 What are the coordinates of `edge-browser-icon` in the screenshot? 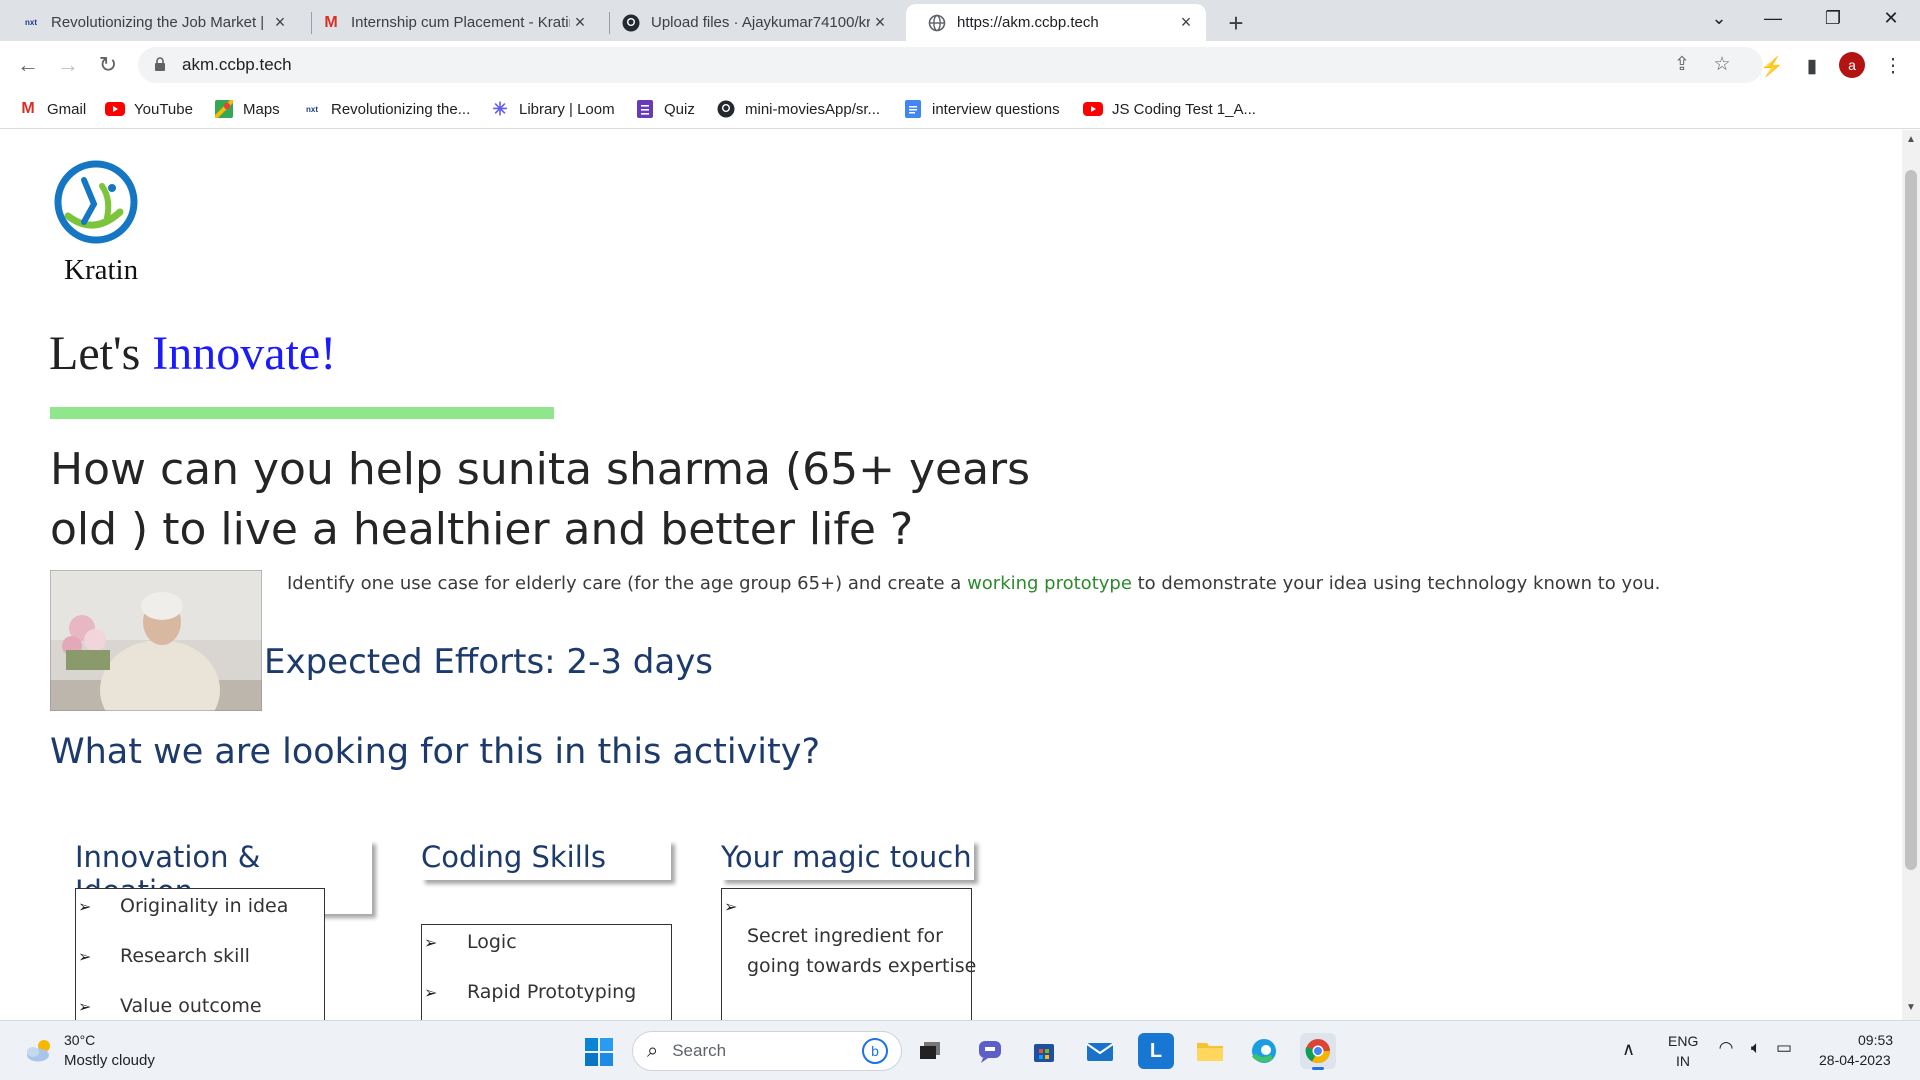 It's located at (1264, 1051).